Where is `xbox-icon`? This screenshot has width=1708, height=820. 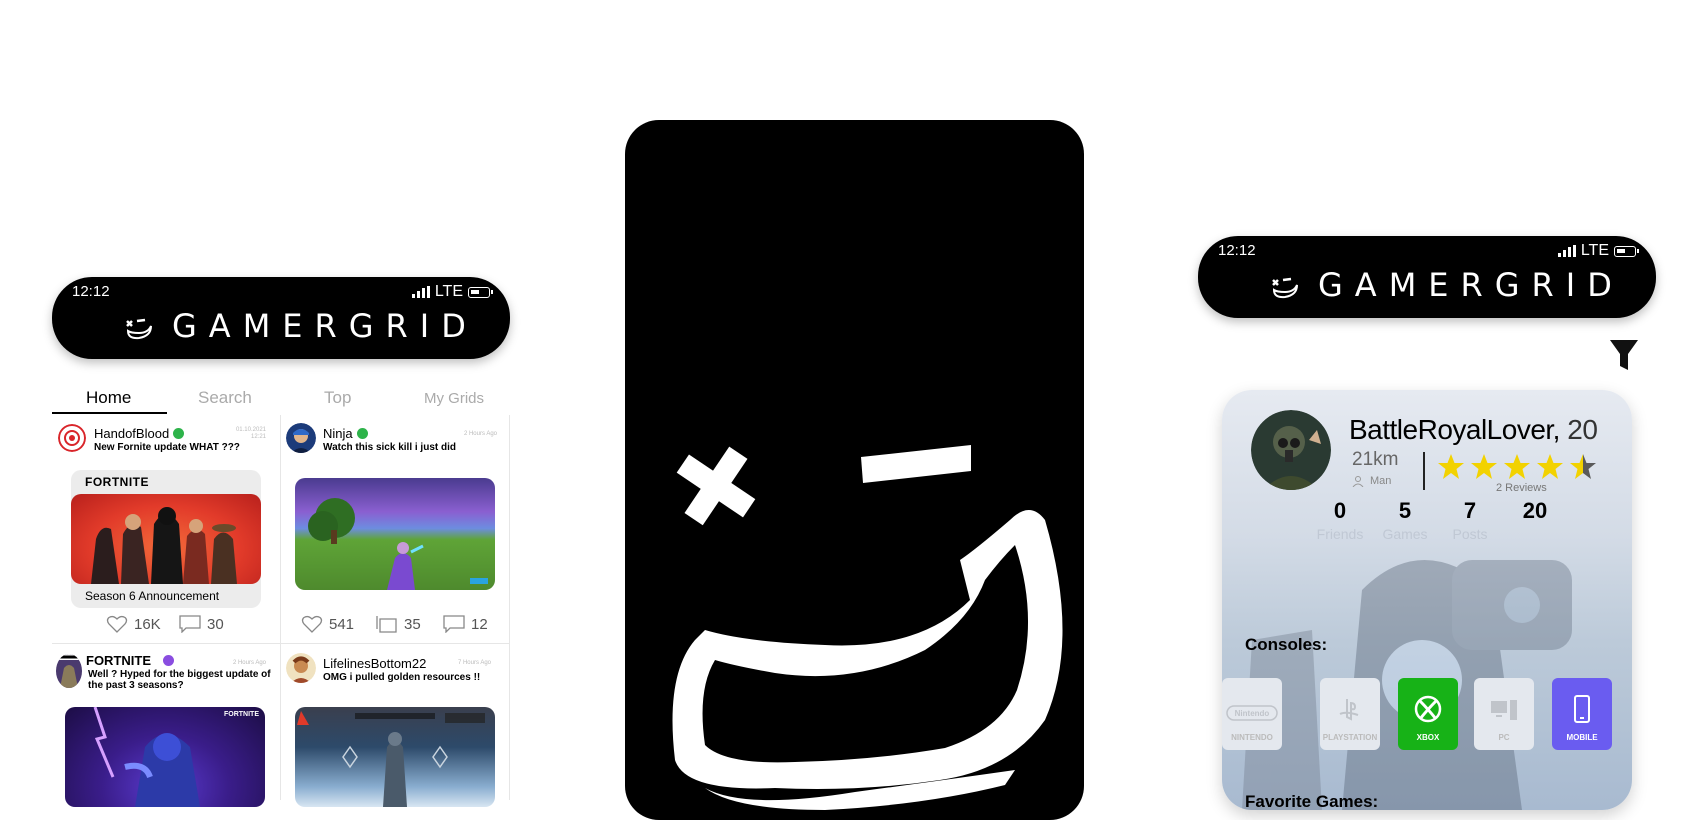
xbox-icon is located at coordinates (1428, 709).